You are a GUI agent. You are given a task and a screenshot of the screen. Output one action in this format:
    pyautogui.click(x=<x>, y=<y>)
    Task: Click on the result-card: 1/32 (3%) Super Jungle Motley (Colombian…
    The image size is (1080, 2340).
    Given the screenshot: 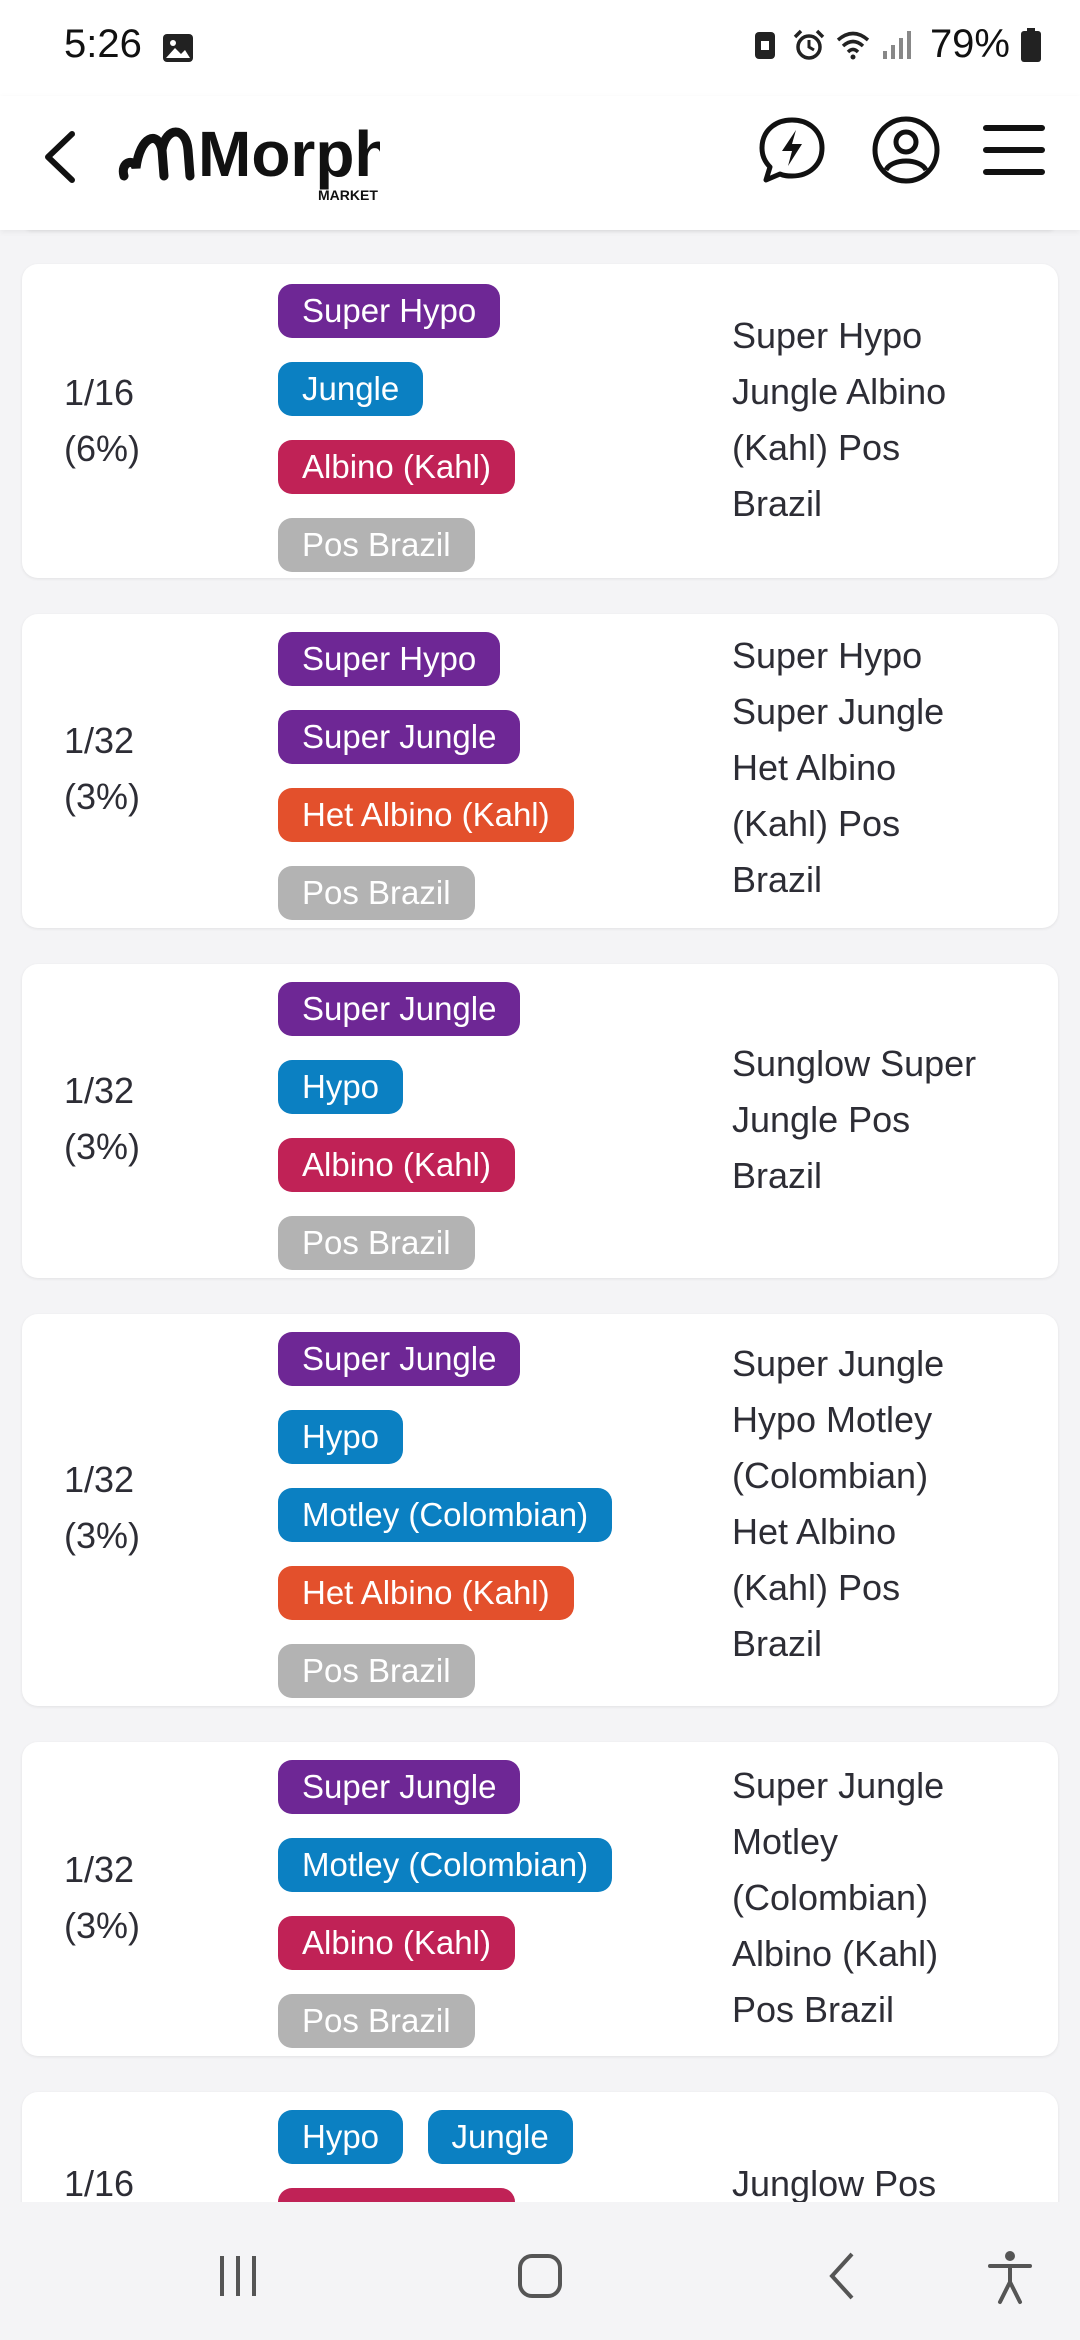 What is the action you would take?
    pyautogui.click(x=540, y=1899)
    